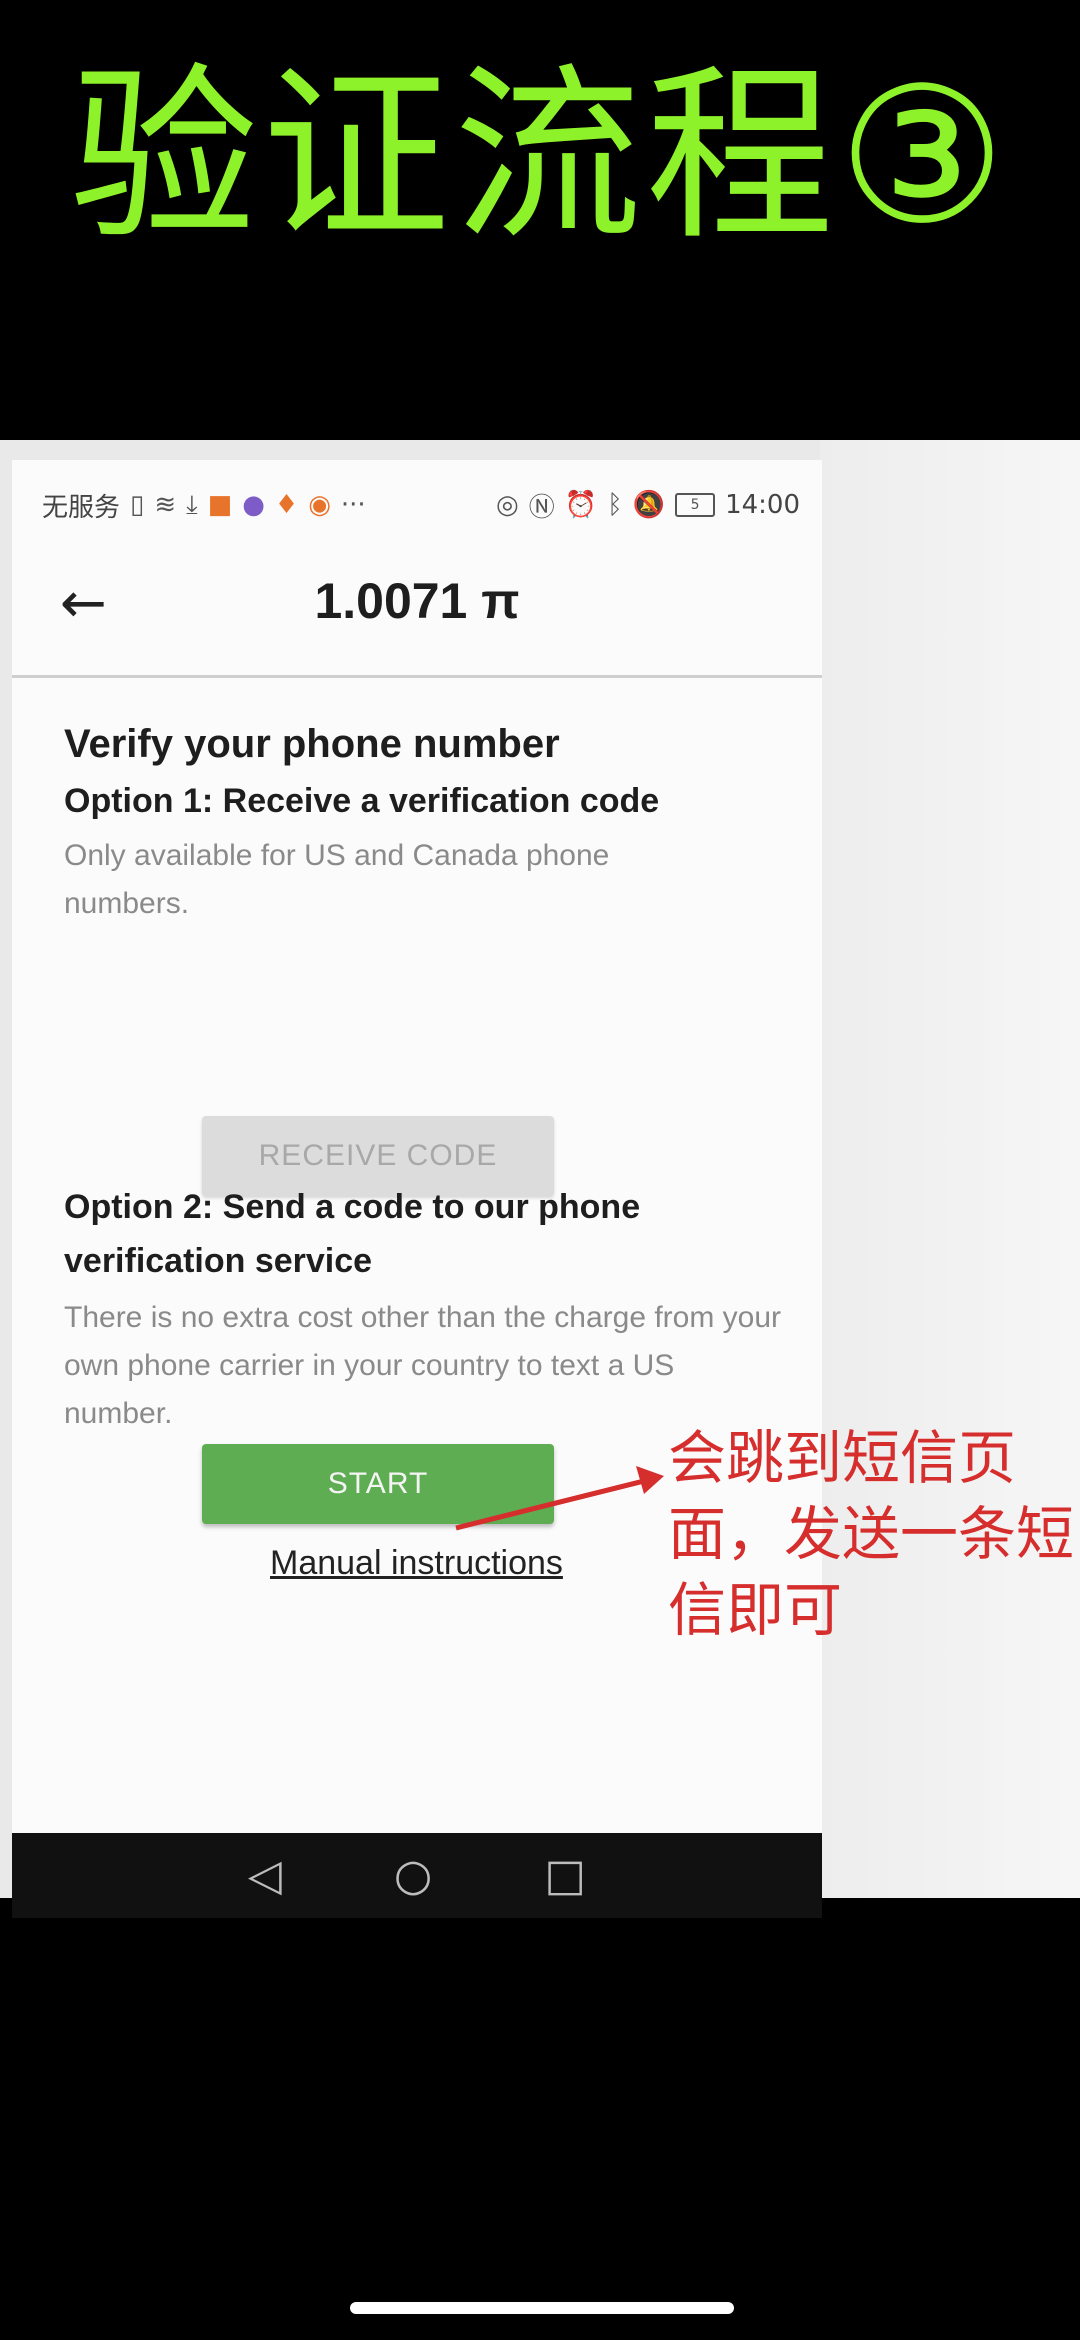  What do you see at coordinates (220, 505) in the screenshot?
I see `app-notification-icon: ■` at bounding box center [220, 505].